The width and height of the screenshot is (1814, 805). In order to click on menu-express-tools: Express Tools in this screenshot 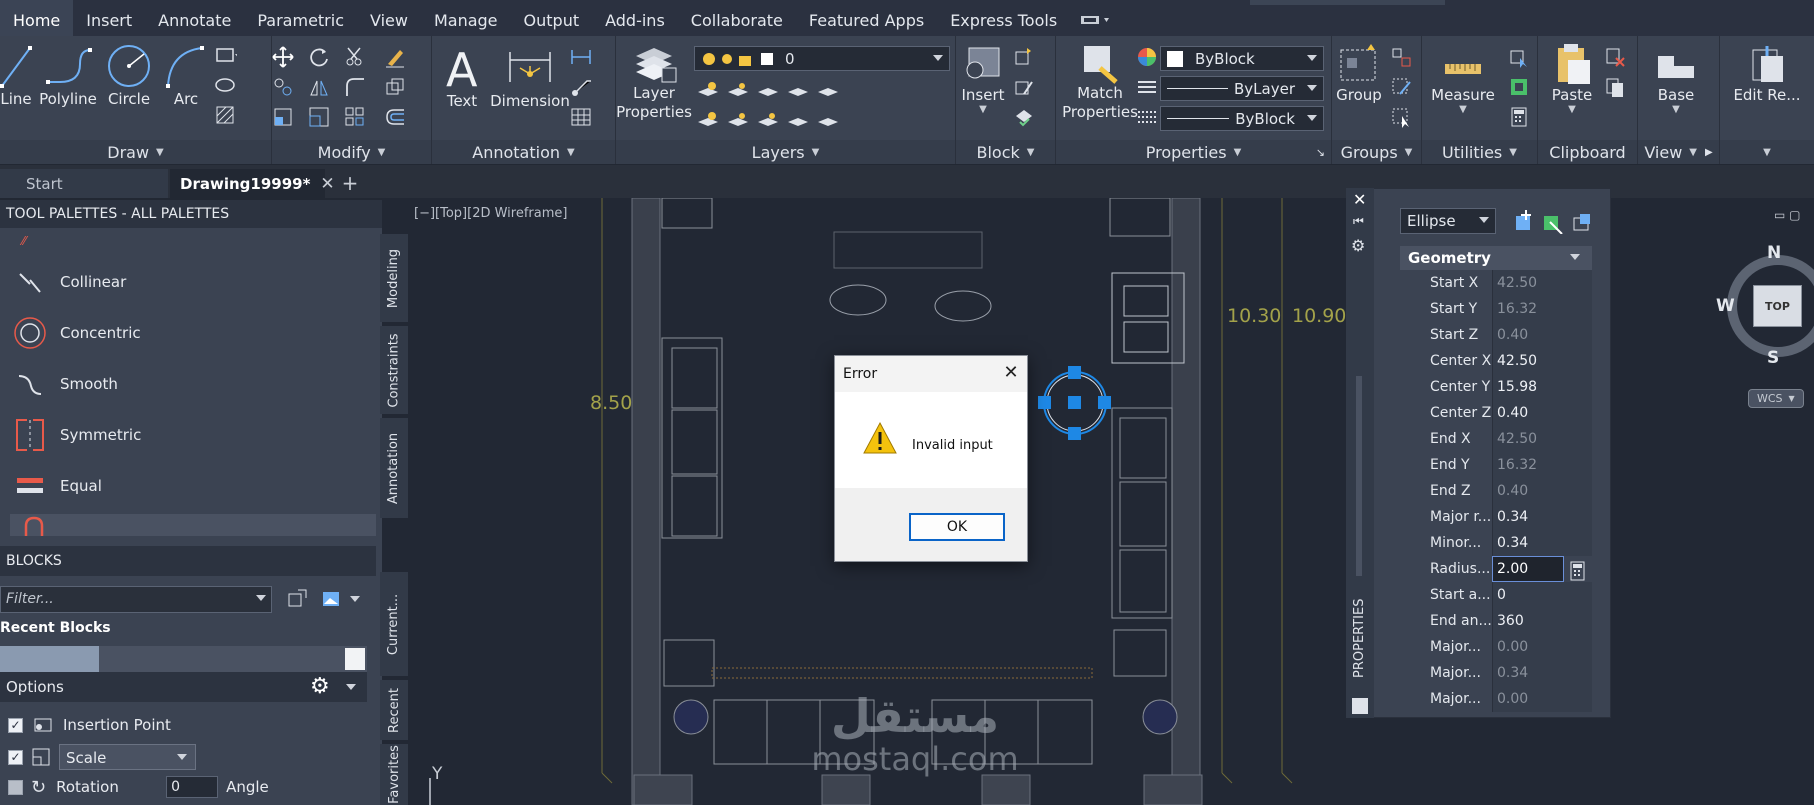, I will do `click(1003, 18)`.